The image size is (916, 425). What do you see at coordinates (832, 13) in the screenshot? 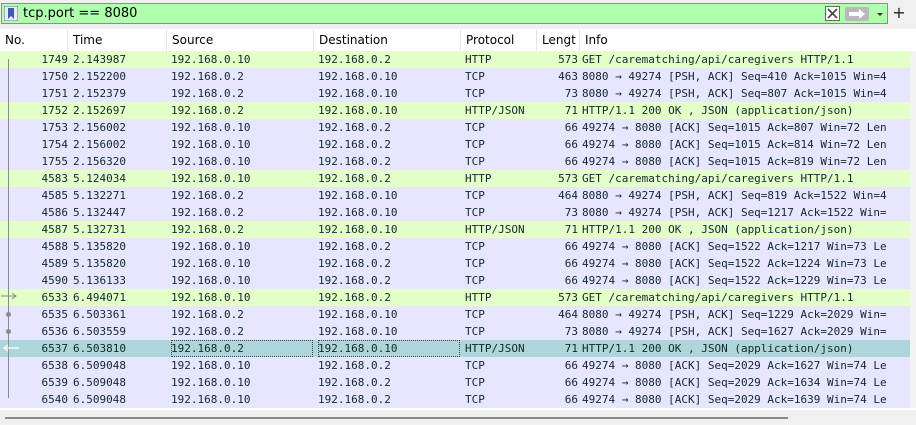
I see `clear-filter-button` at bounding box center [832, 13].